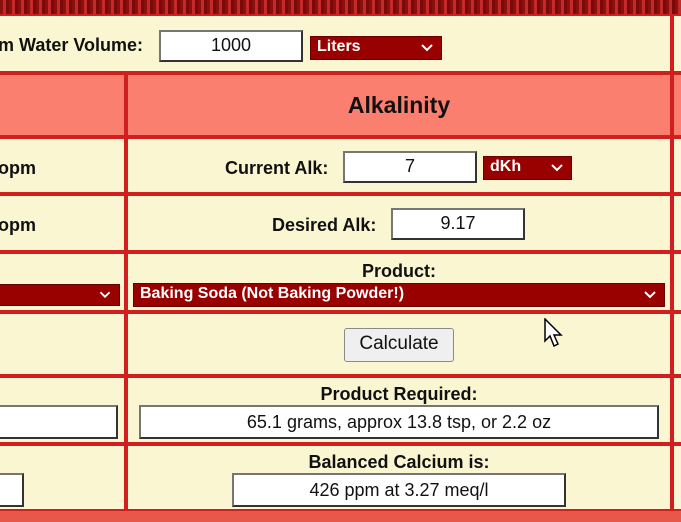 The image size is (681, 522). What do you see at coordinates (527, 168) in the screenshot?
I see `alk-unit-select: dKh` at bounding box center [527, 168].